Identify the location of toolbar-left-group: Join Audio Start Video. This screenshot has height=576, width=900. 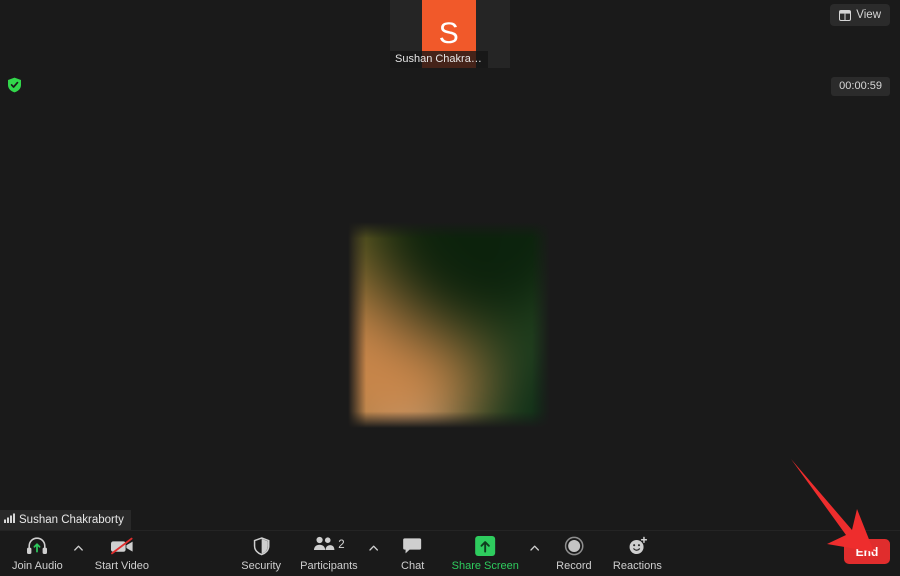
(80, 553).